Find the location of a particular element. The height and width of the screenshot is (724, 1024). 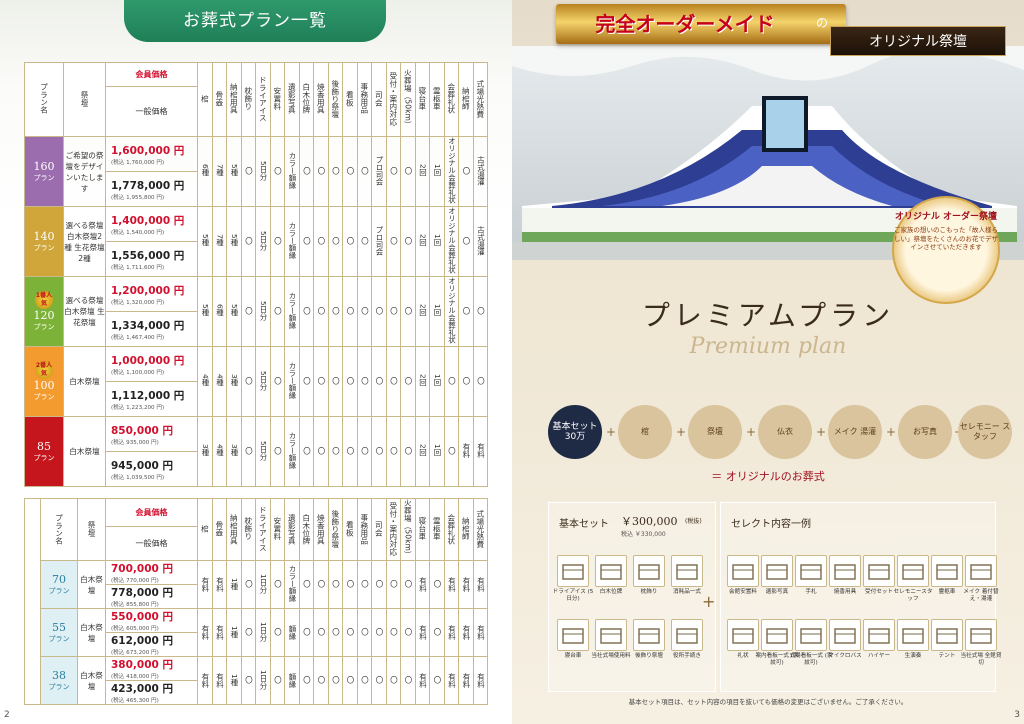

header-altar-text: 祭壇 is located at coordinates (84, 98).